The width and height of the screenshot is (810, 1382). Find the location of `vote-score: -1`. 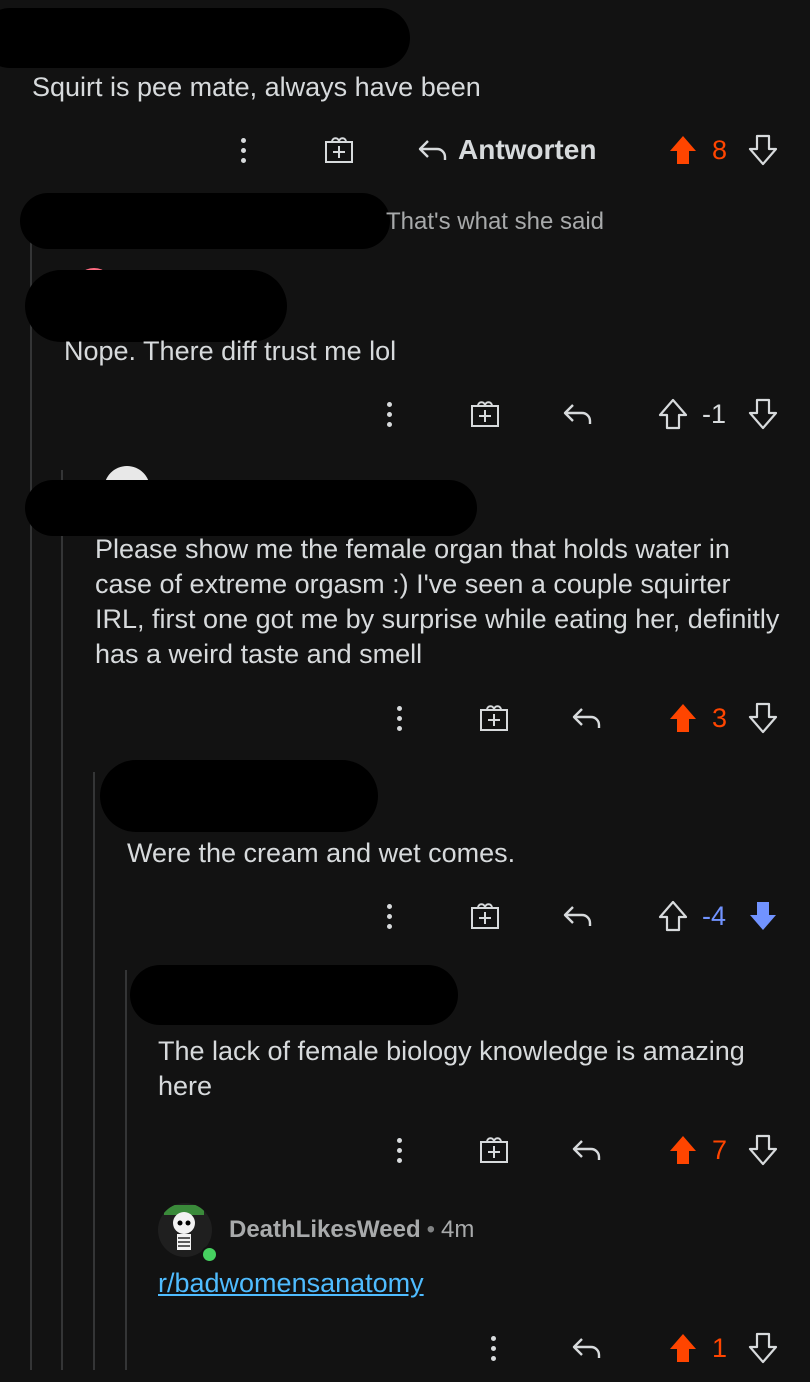

vote-score: -1 is located at coordinates (714, 413).